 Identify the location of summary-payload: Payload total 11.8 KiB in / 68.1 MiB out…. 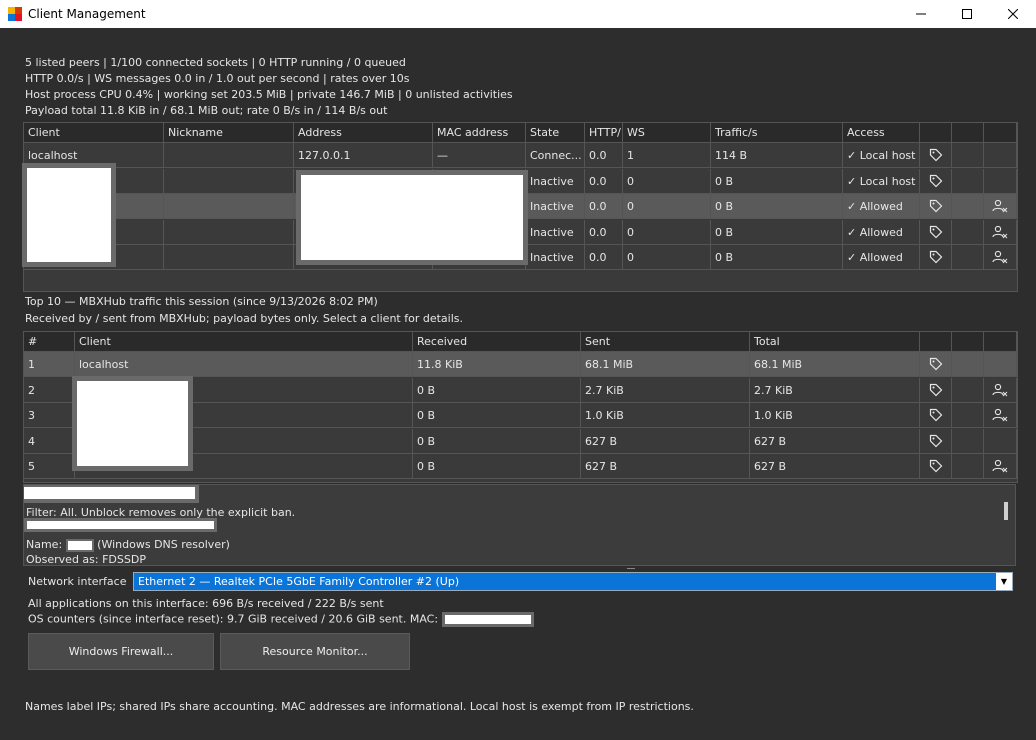
(206, 110).